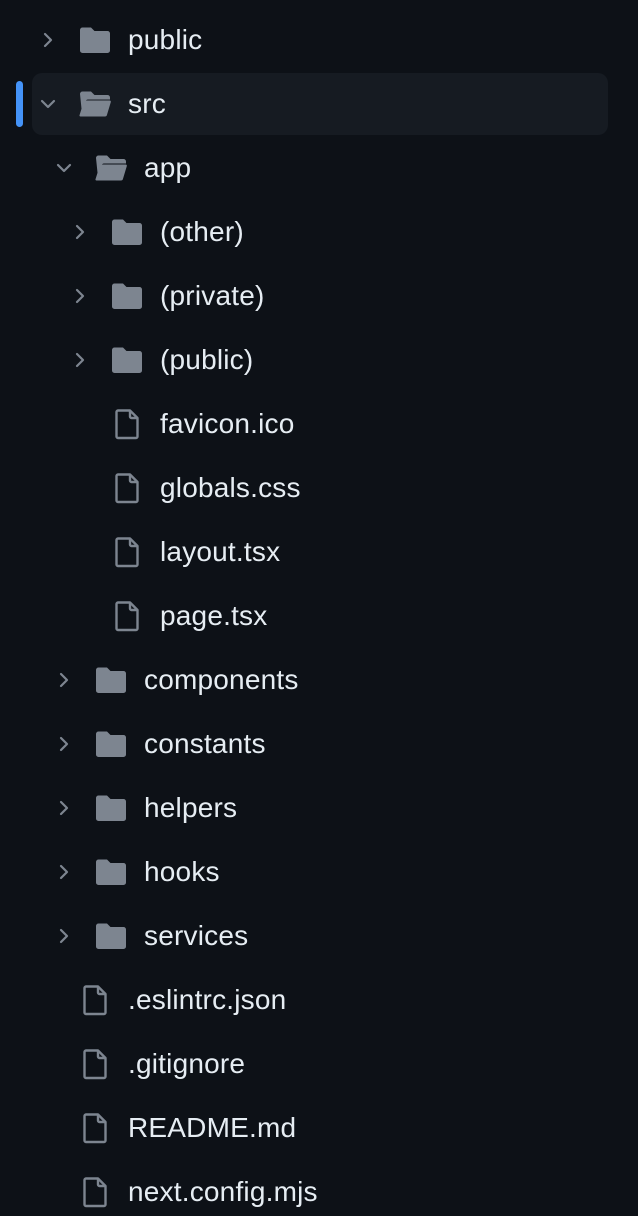 This screenshot has height=1216, width=638. What do you see at coordinates (147, 103) in the screenshot?
I see `tree-item-label: src` at bounding box center [147, 103].